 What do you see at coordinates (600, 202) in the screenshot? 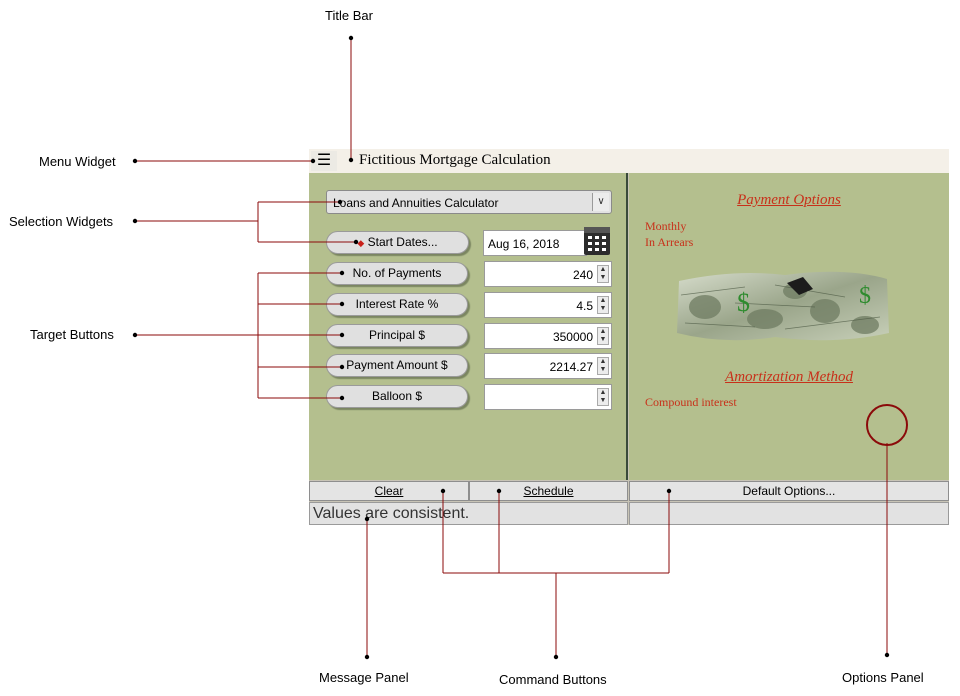
I see `chevron-down-icon: ∨` at bounding box center [600, 202].